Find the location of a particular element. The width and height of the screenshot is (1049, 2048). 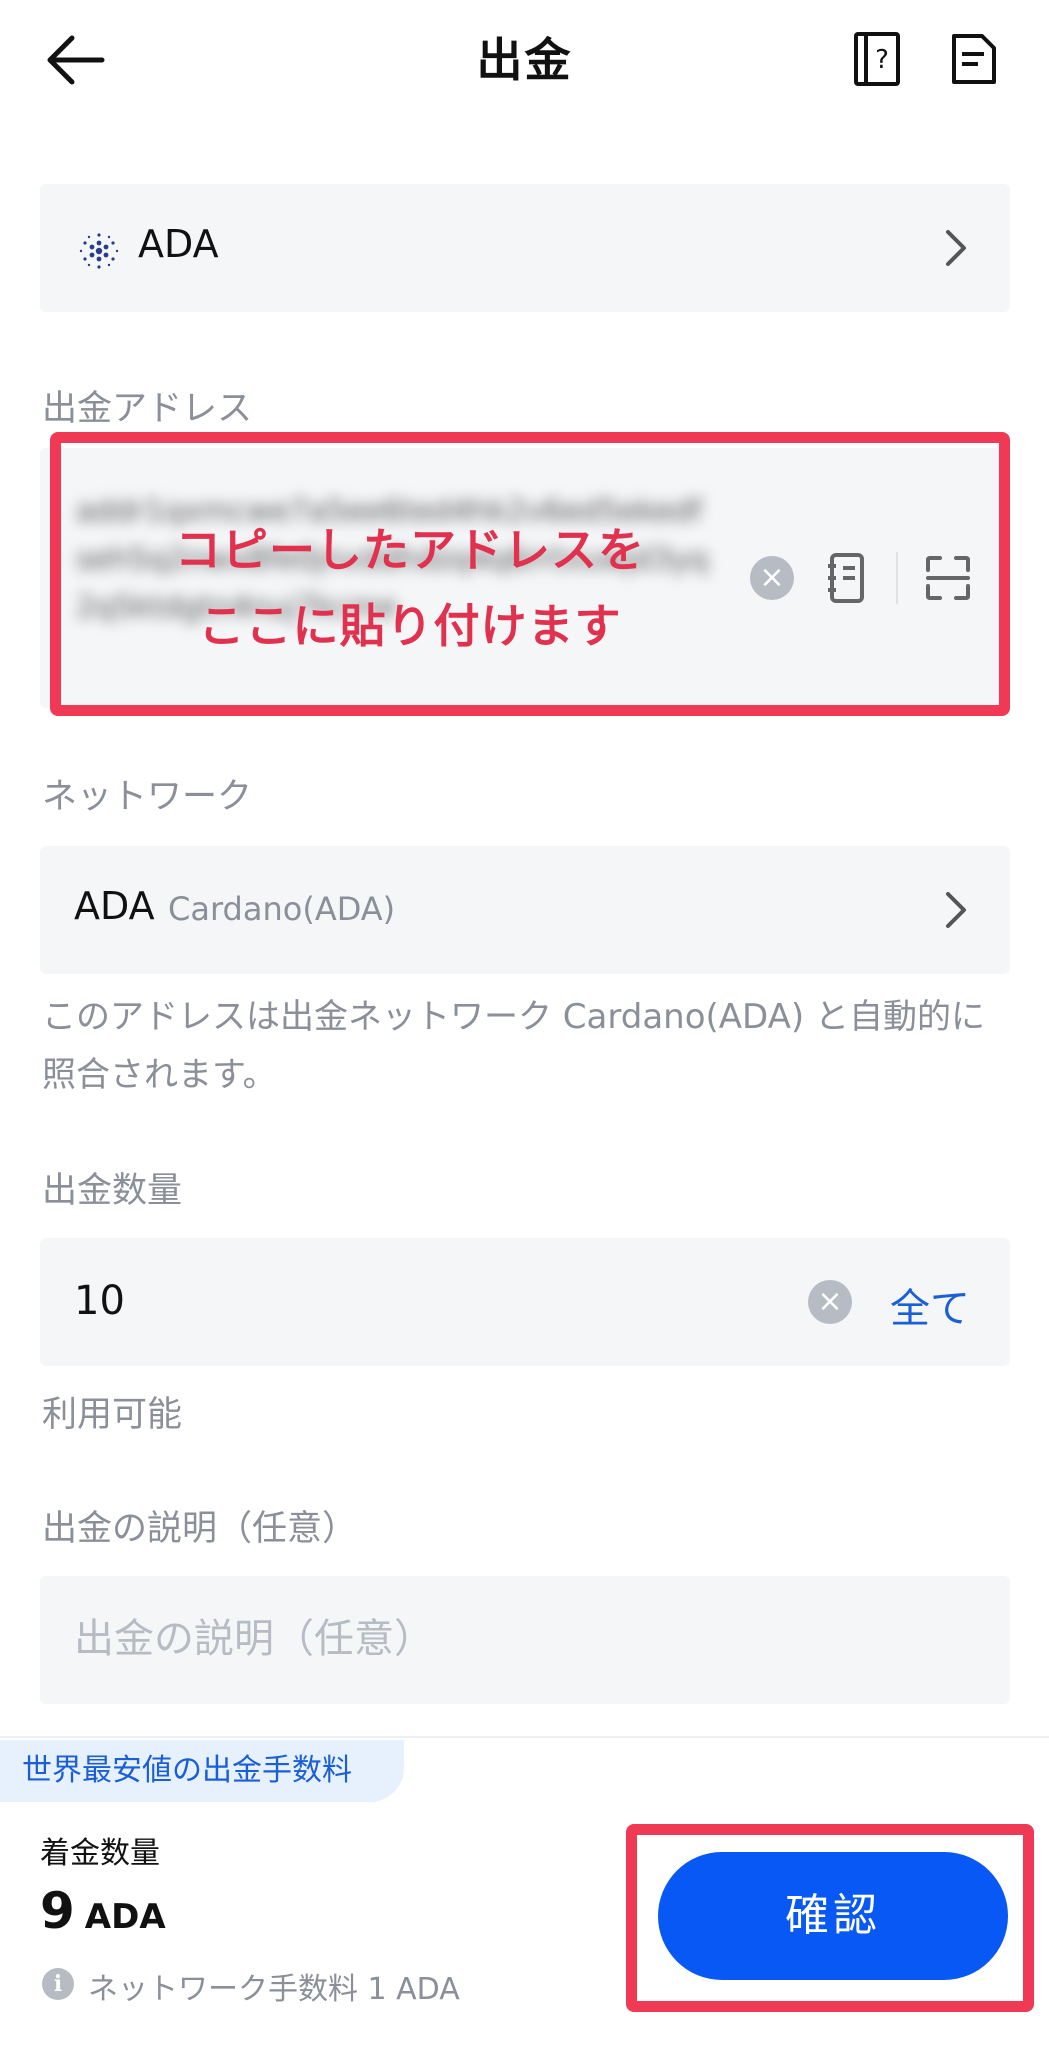

annotation-highlight-confirm is located at coordinates (830, 1918).